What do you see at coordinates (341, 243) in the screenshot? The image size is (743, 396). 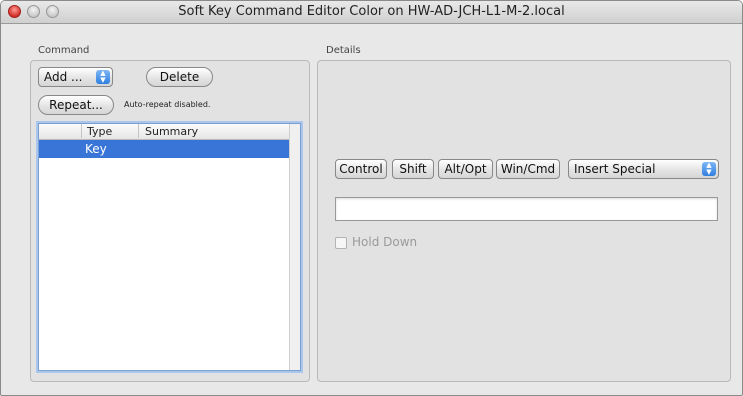 I see `hold-down-checkbox` at bounding box center [341, 243].